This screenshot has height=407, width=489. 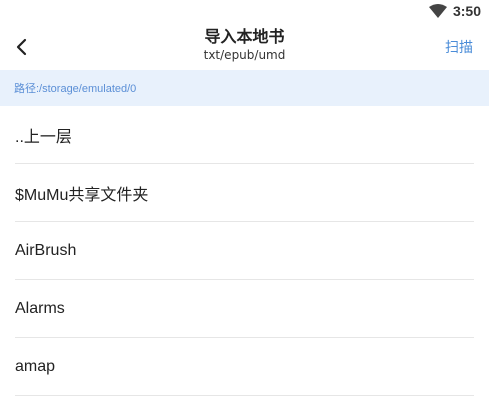 I want to click on list-item-parent-directory: ..上一层, so click(x=244, y=135).